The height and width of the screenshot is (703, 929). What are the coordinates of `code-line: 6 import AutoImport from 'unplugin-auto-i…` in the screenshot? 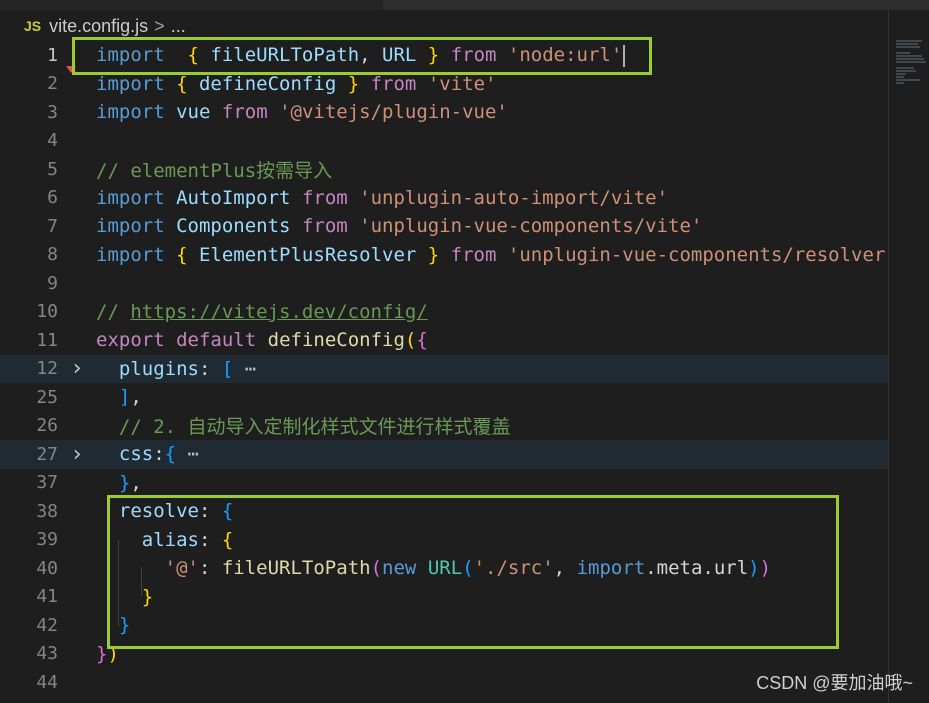 It's located at (444, 198).